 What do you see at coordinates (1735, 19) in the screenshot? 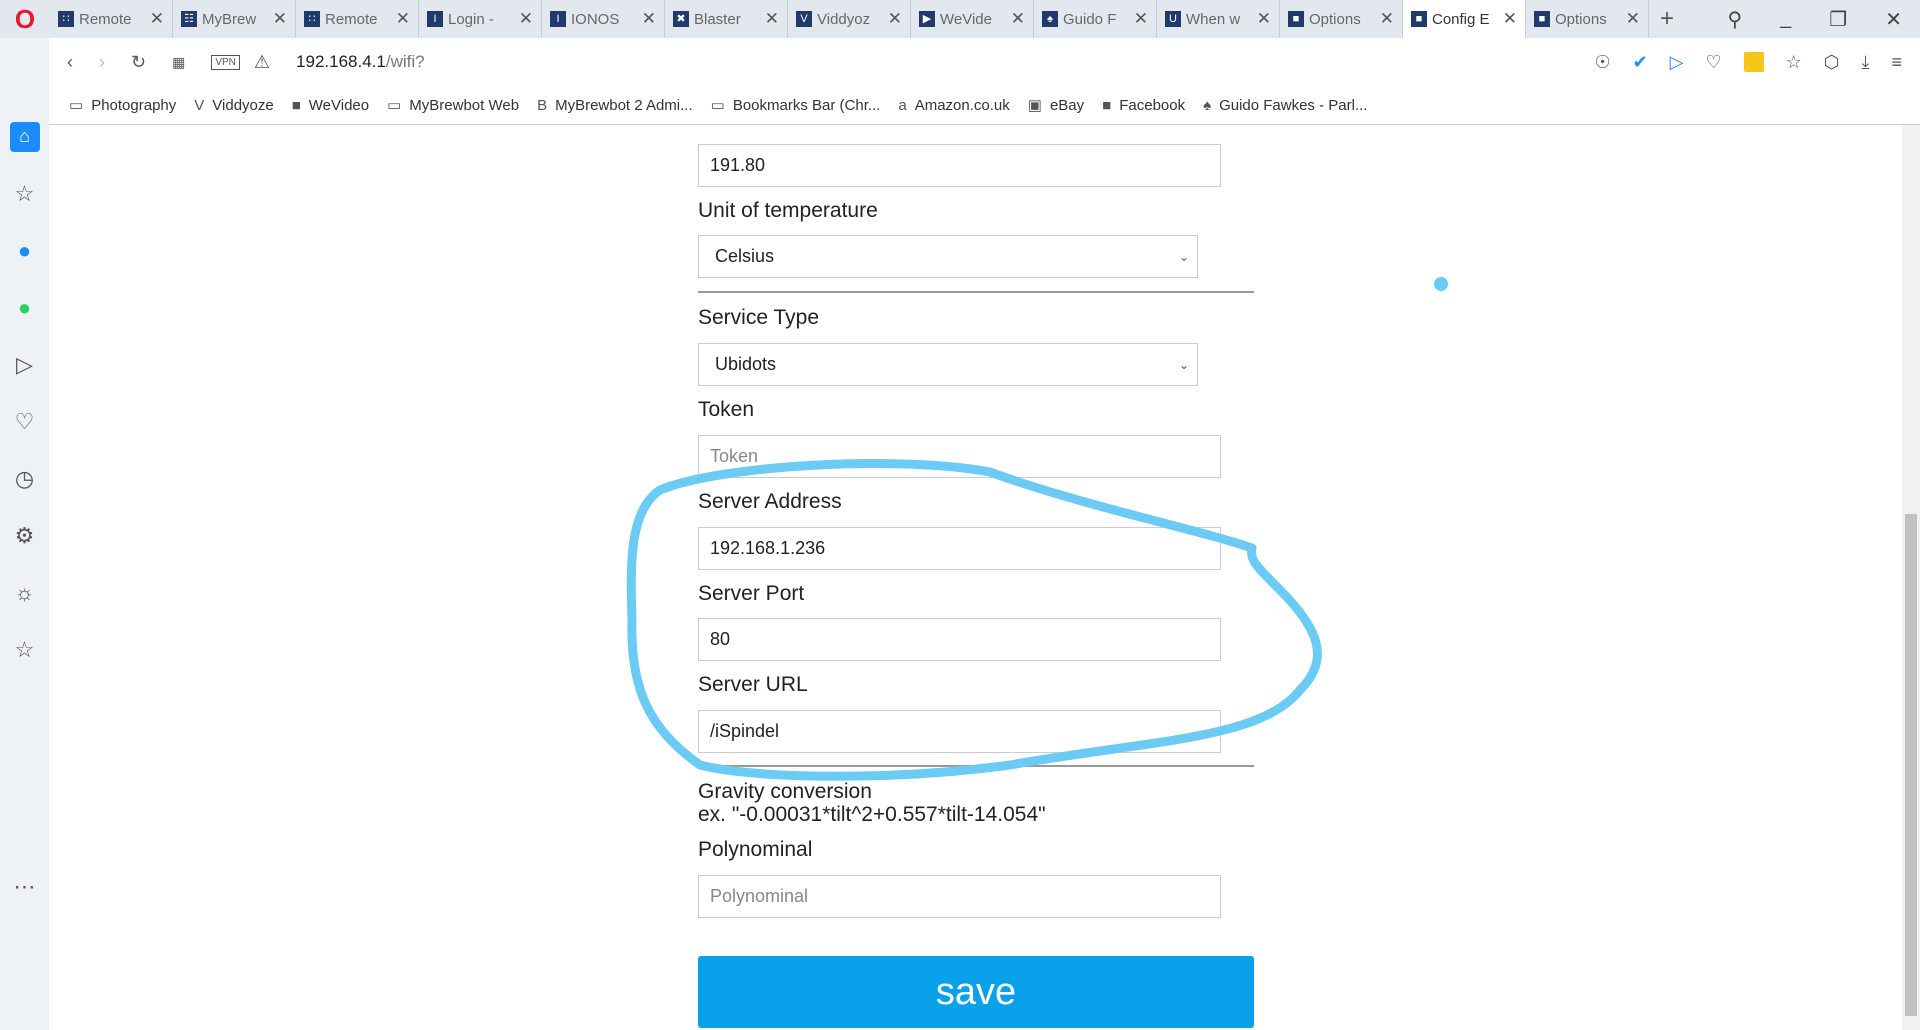
I see `search-tabs-icon: ⚲` at bounding box center [1735, 19].